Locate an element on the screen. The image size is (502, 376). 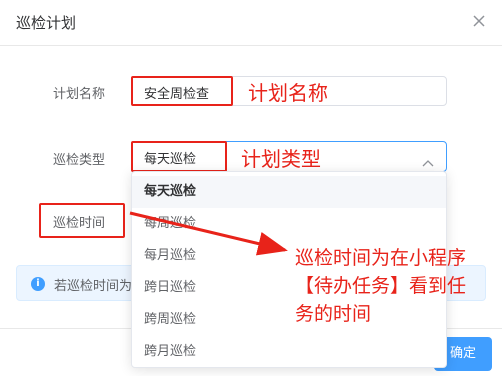
dialog-title: 巡检计划 is located at coordinates (46, 23).